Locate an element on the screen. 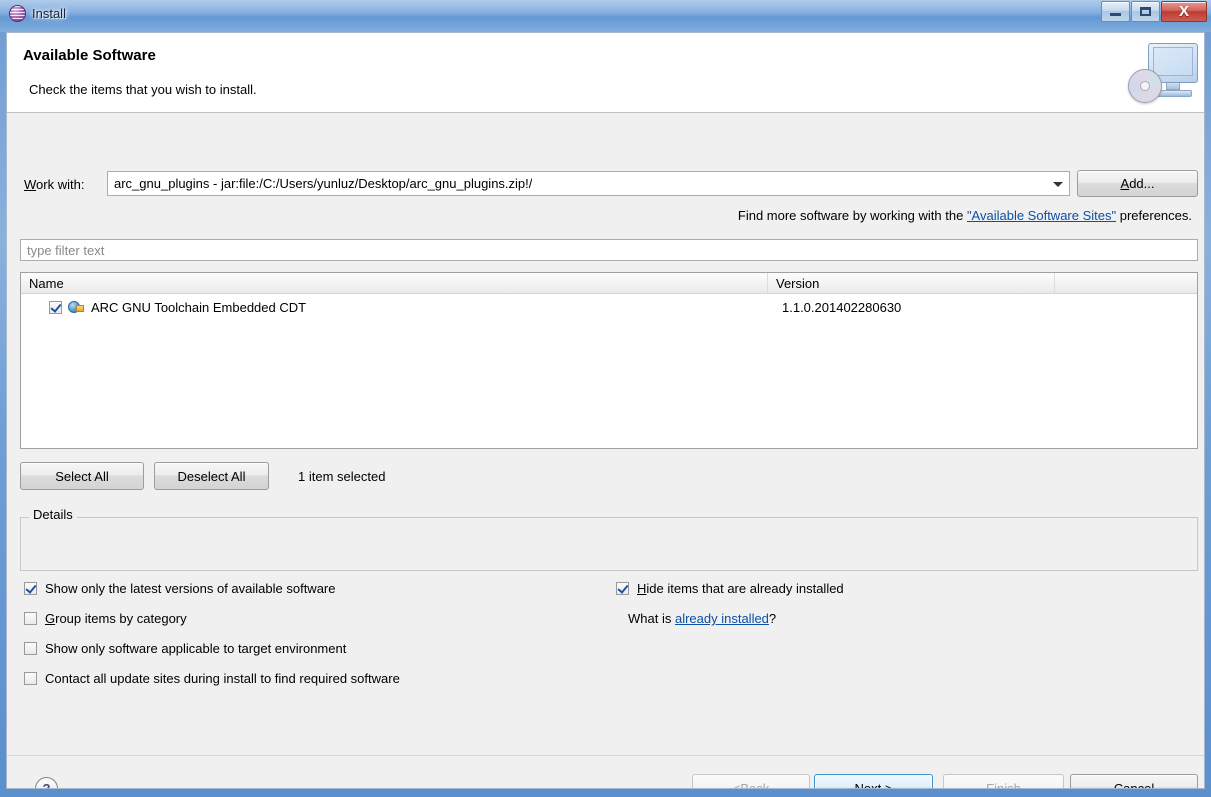 The width and height of the screenshot is (1211, 797). column-header-version: Version is located at coordinates (911, 283).